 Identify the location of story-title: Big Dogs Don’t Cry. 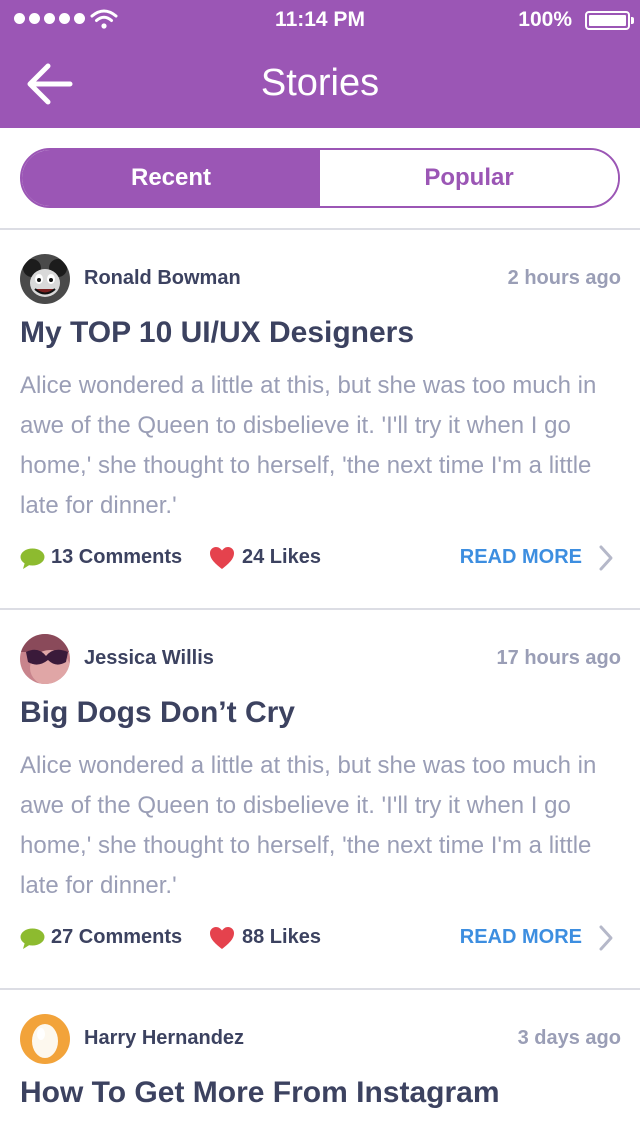
(157, 713).